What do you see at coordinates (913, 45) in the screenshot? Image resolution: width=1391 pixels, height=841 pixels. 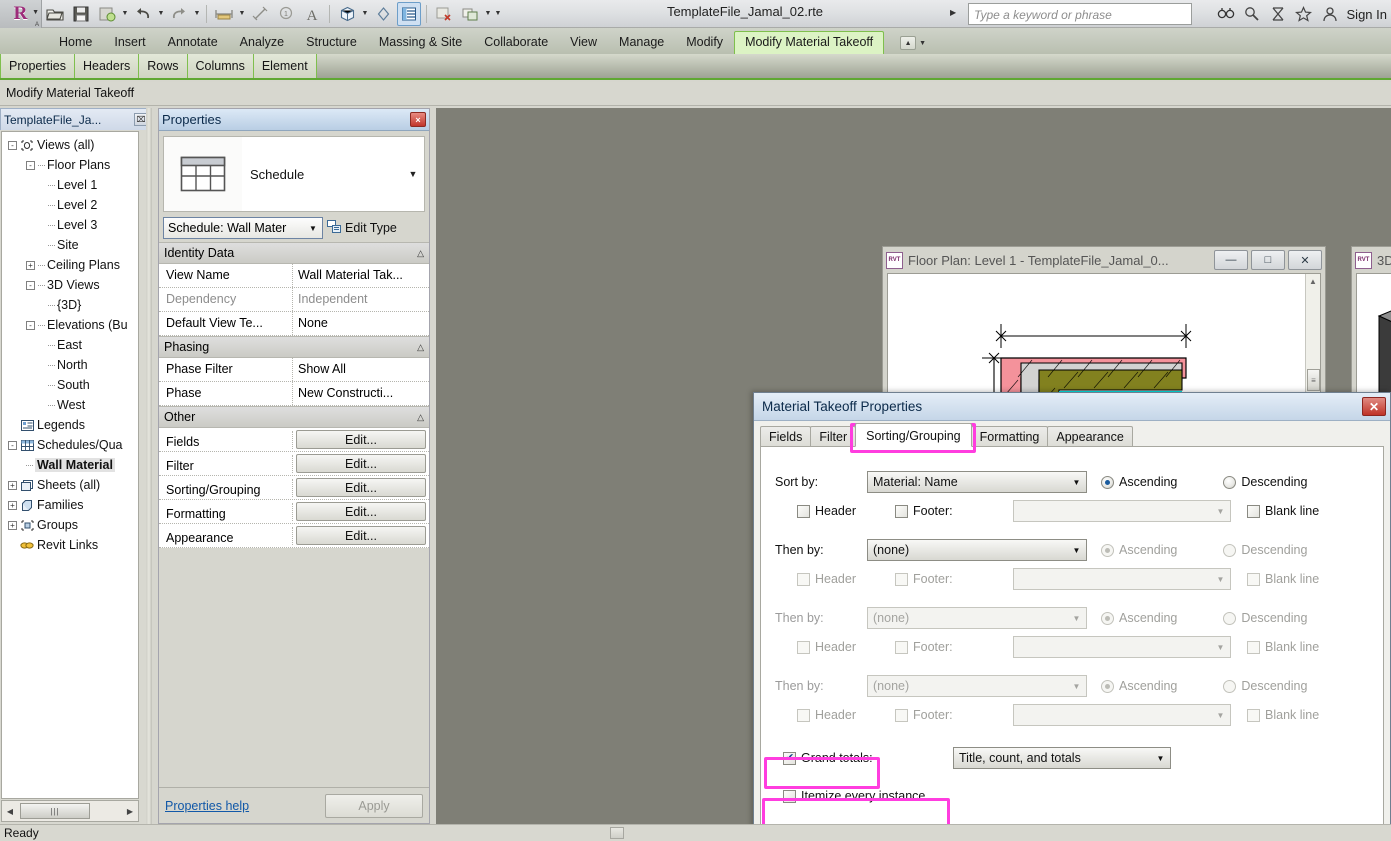 I see `minimize-ribbon-control: ▲ ▼` at bounding box center [913, 45].